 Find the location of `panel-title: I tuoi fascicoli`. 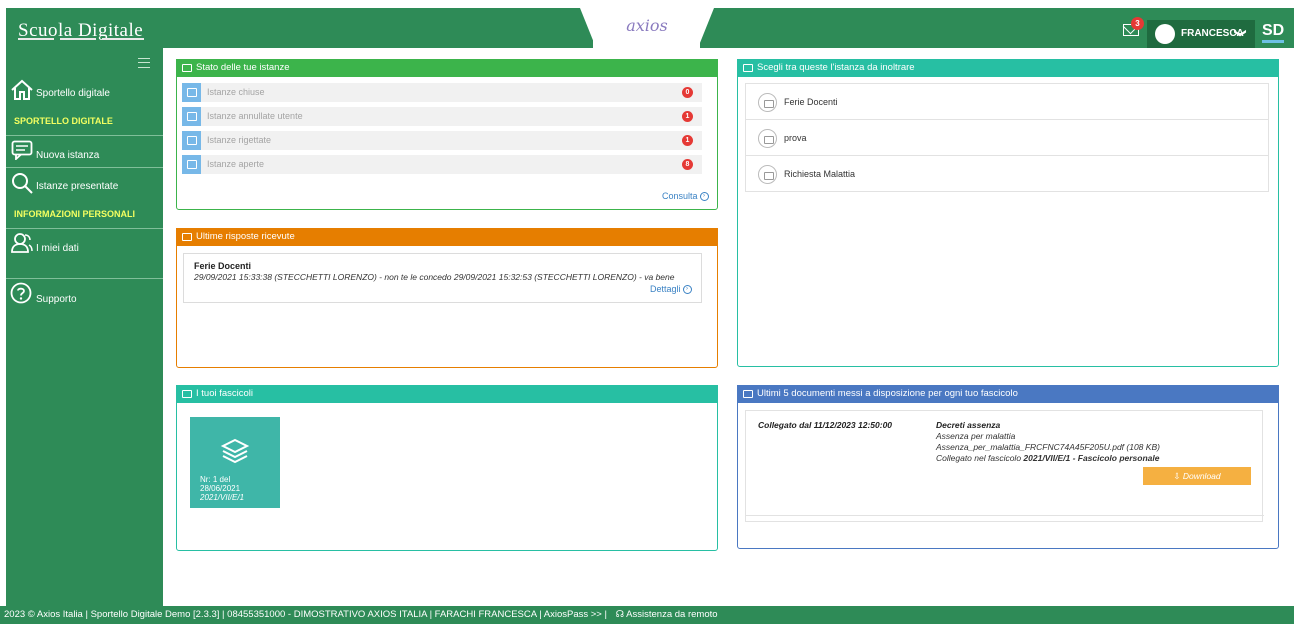

panel-title: I tuoi fascicoli is located at coordinates (225, 393).